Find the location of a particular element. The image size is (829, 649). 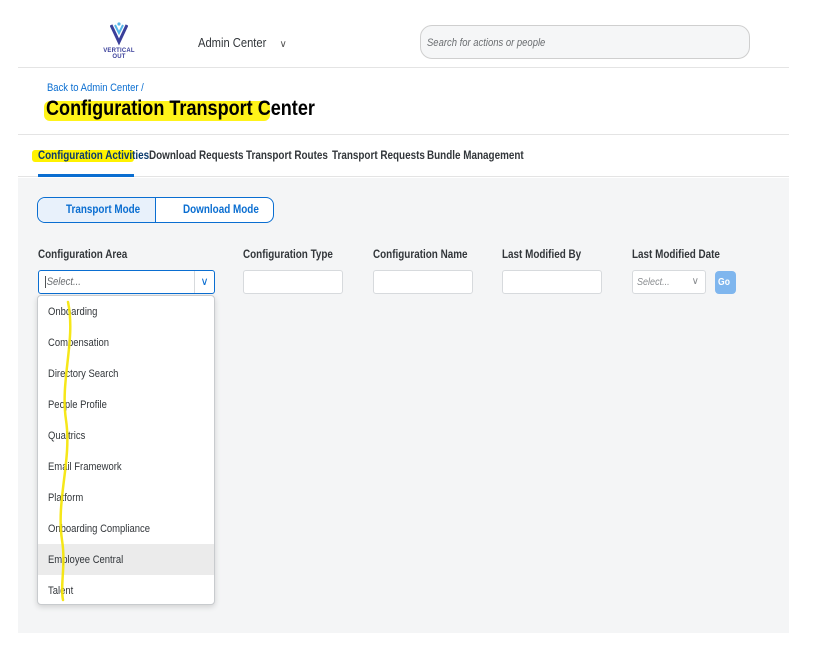

search-input: Search for actions or people is located at coordinates (585, 42).